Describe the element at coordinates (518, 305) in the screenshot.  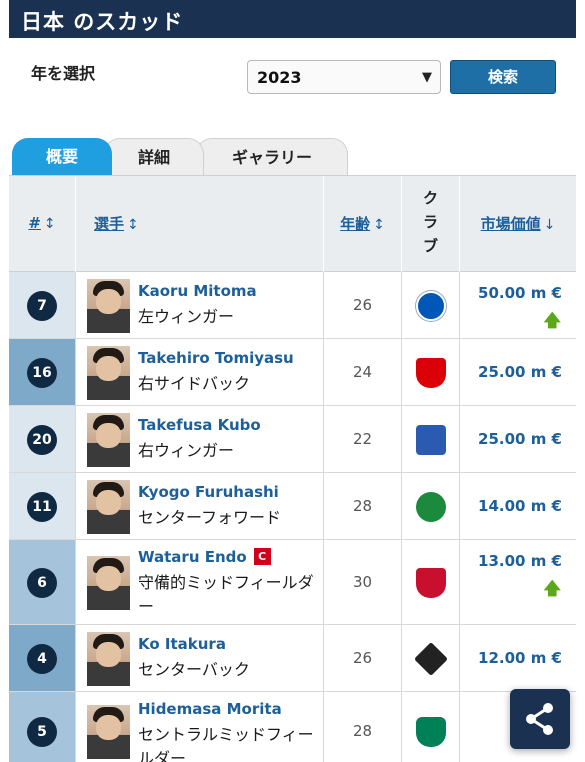
I see `market-value-cell: 50.00 m € 🡅` at that location.